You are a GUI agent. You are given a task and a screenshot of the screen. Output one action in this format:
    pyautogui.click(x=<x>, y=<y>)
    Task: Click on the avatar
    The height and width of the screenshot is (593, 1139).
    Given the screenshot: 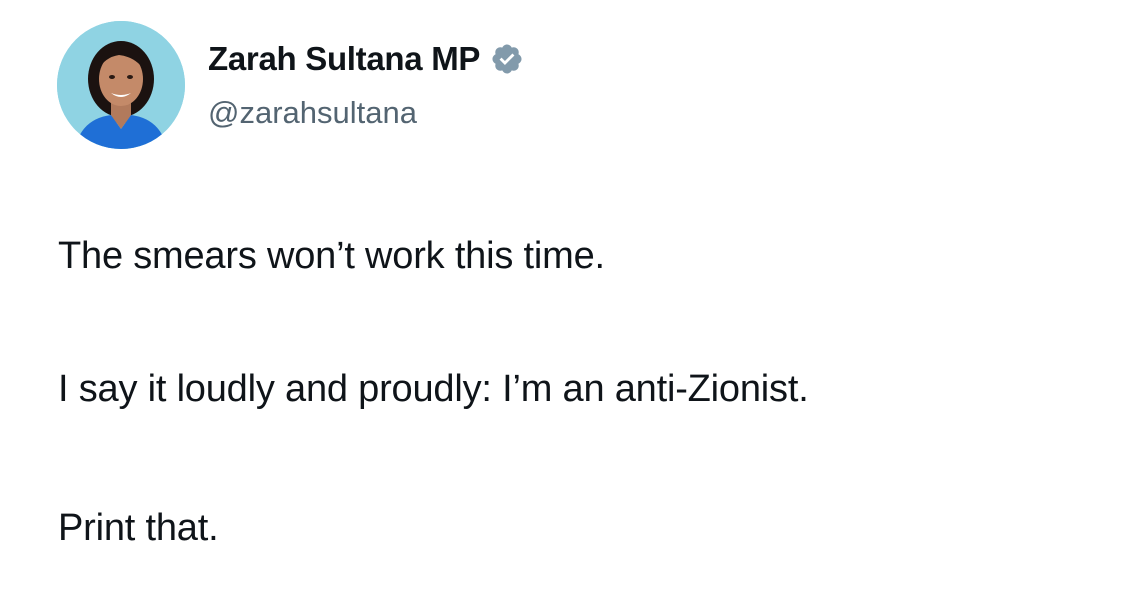 What is the action you would take?
    pyautogui.click(x=121, y=85)
    